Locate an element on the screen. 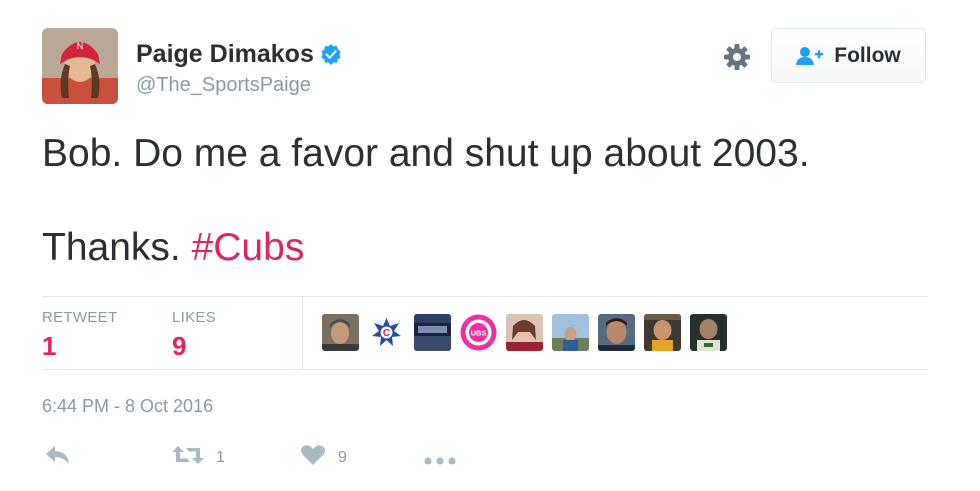  reply-button is located at coordinates (58, 457).